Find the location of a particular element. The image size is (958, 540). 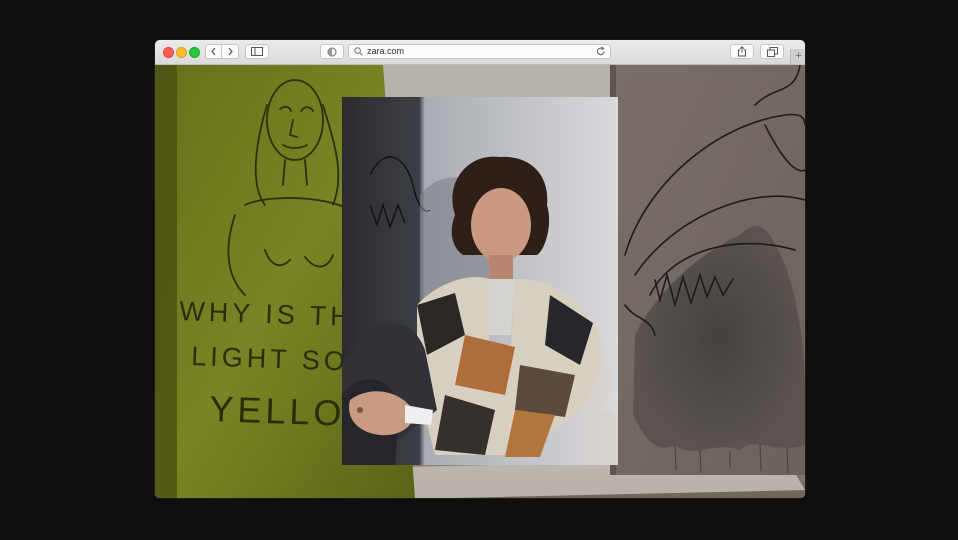

share-icon is located at coordinates (742, 51).